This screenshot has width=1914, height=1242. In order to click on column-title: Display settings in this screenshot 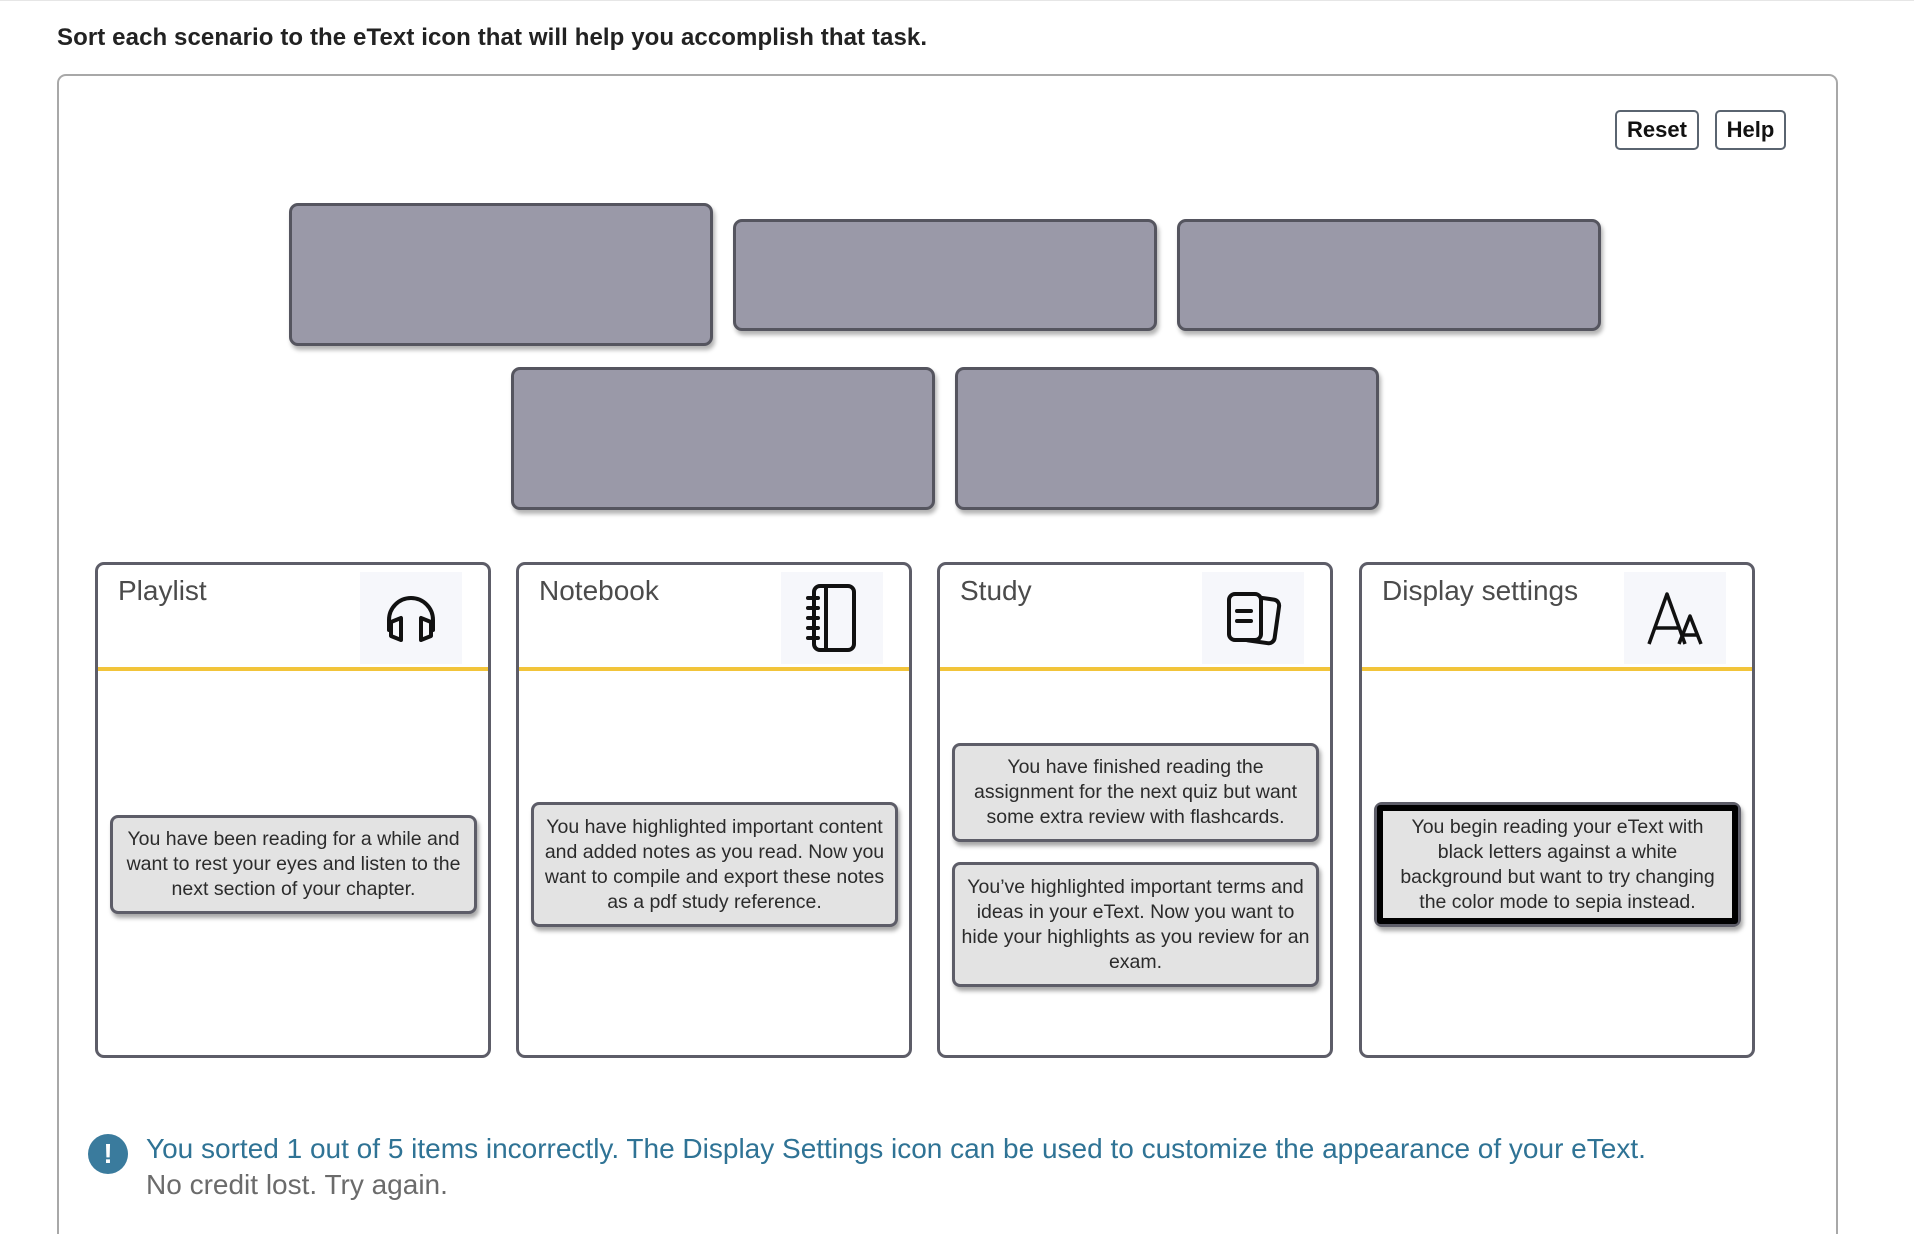, I will do `click(1480, 590)`.